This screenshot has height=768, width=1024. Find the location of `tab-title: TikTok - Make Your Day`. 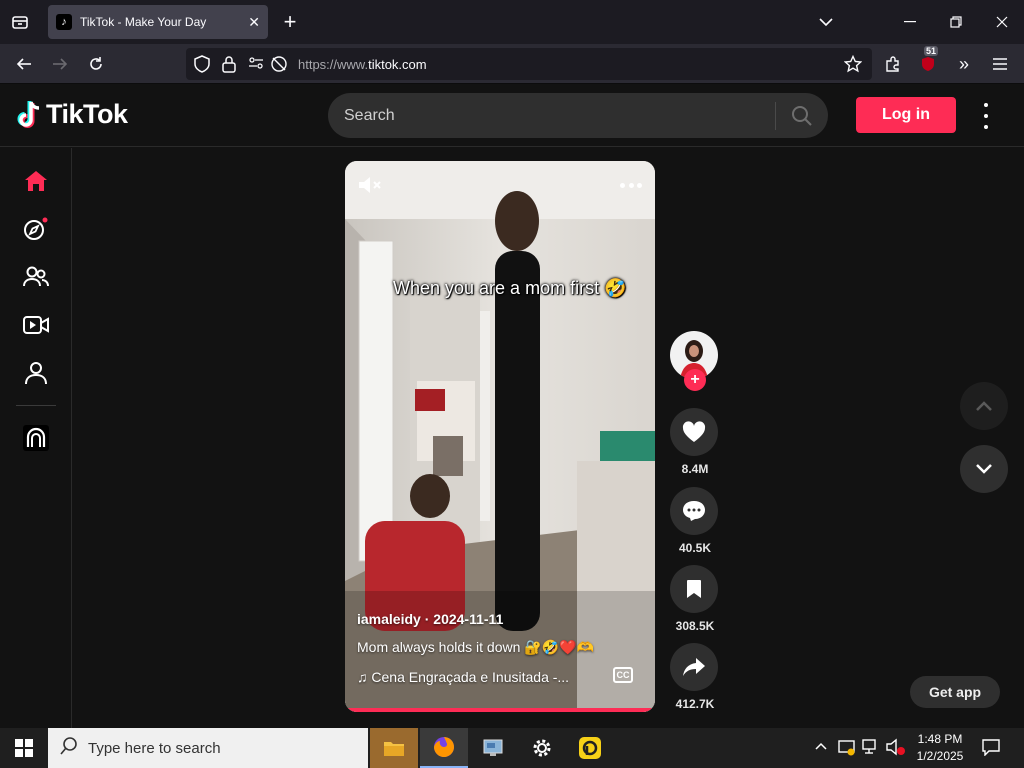

tab-title: TikTok - Make Your Day is located at coordinates (143, 22).